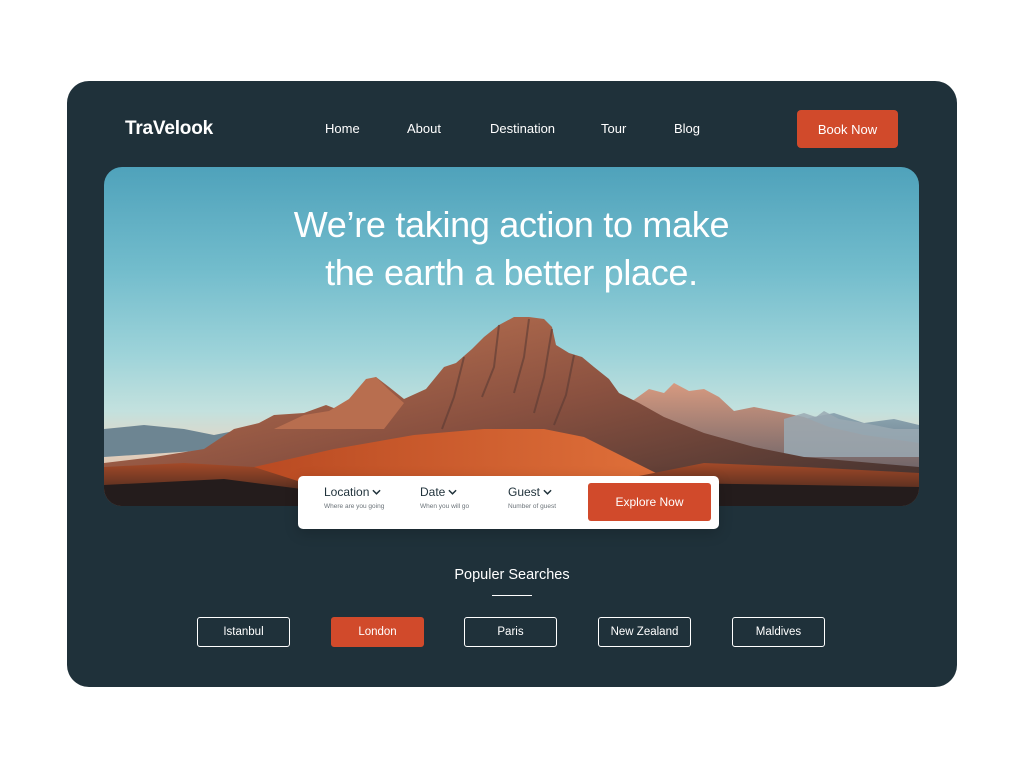 The height and width of the screenshot is (768, 1024). What do you see at coordinates (512, 575) in the screenshot?
I see `popular-searches-heading: Populer Searches` at bounding box center [512, 575].